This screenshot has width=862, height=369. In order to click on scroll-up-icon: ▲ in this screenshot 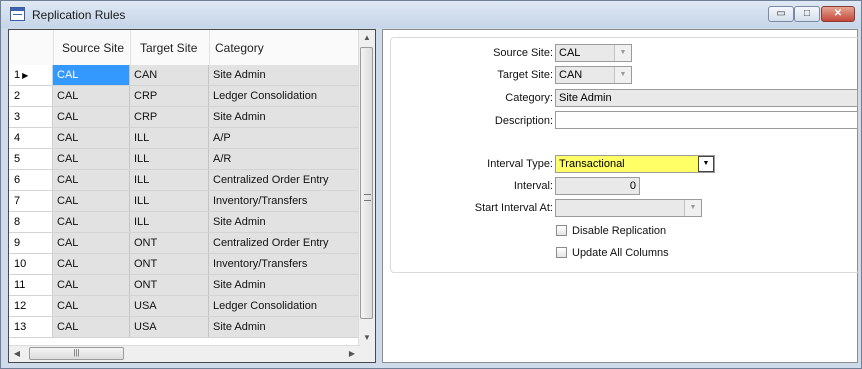, I will do `click(367, 38)`.